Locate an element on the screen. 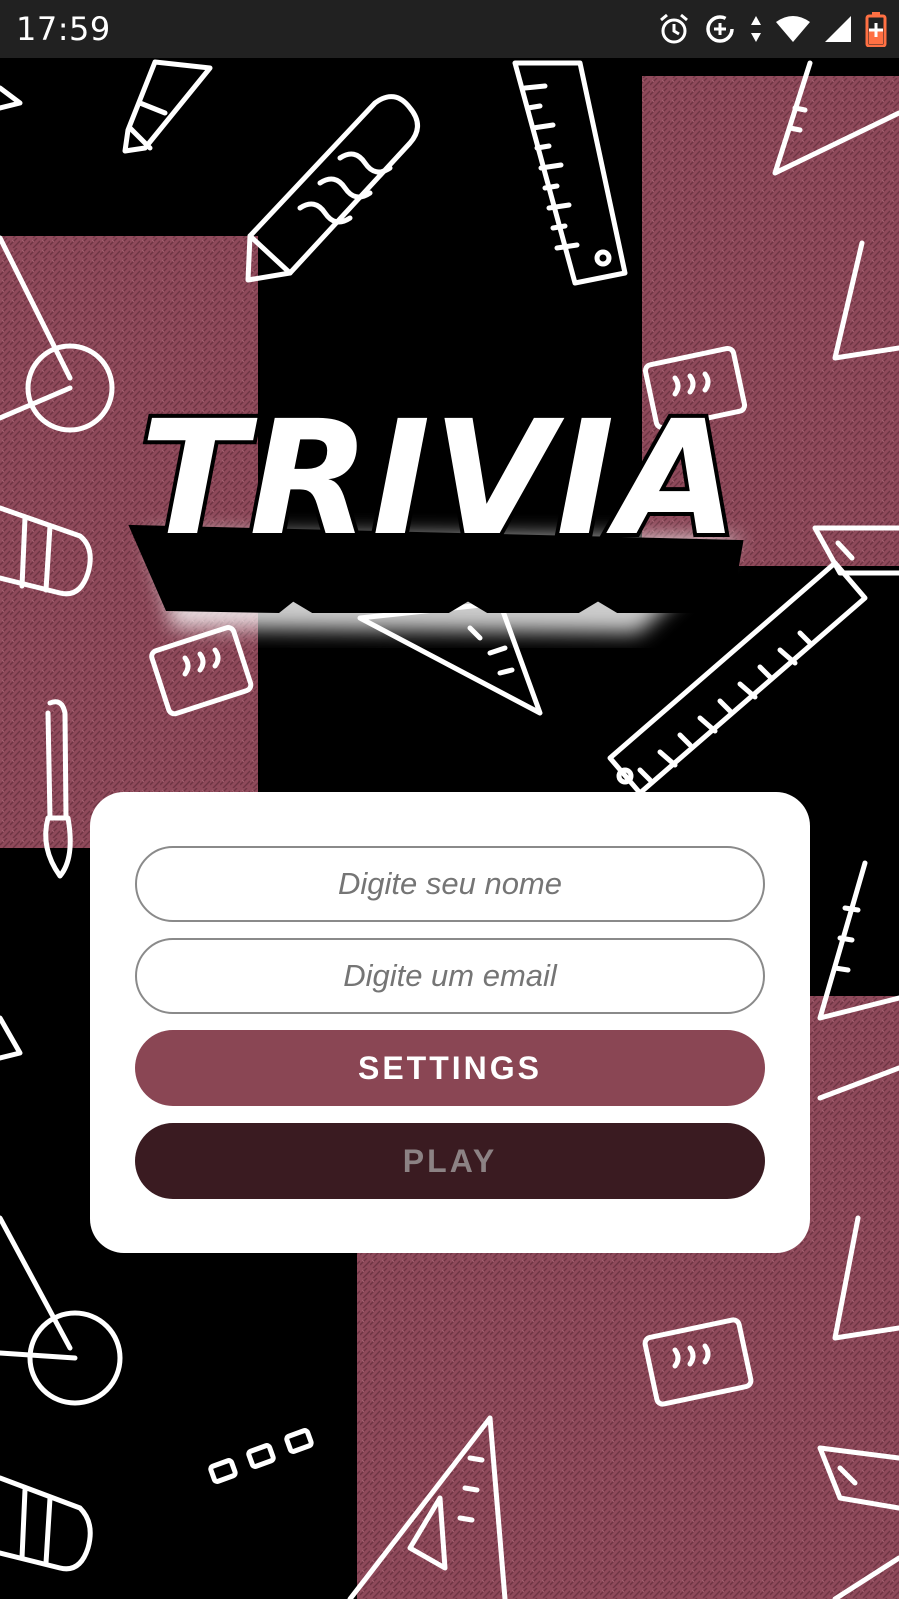  trivia-logo: TRIVIA is located at coordinates (443, 515).